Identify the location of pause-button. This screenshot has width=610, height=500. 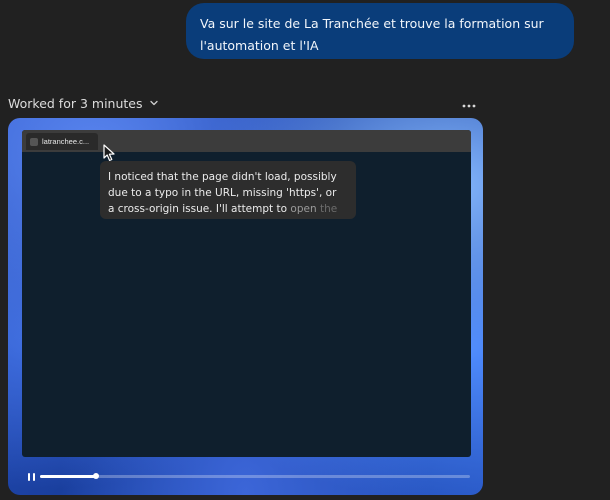
(31, 477).